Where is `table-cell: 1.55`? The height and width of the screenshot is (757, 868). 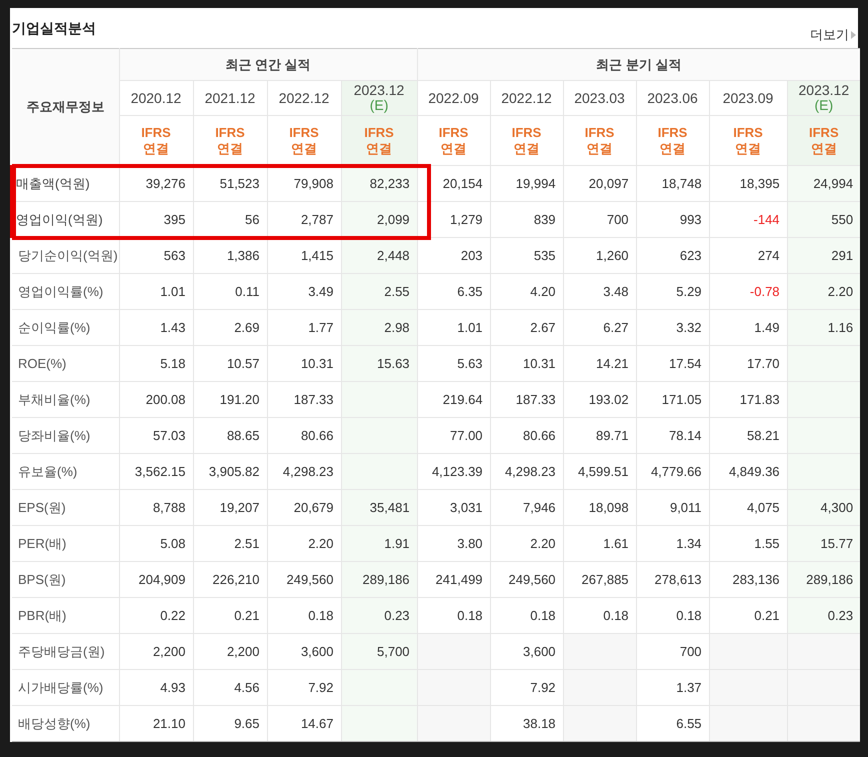 table-cell: 1.55 is located at coordinates (748, 544).